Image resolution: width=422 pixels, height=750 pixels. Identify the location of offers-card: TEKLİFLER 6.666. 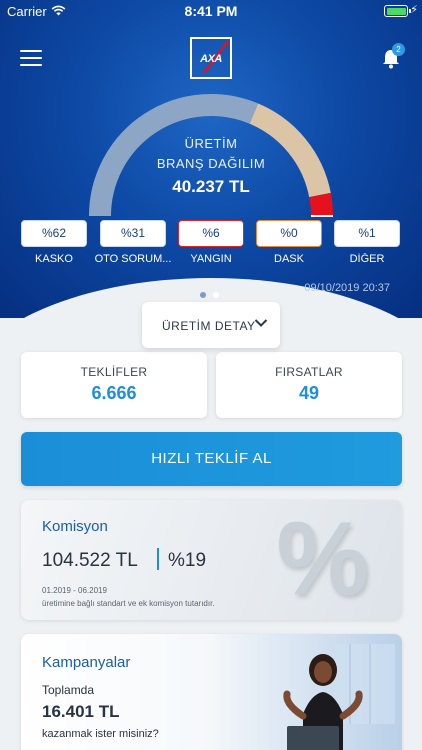
(114, 385).